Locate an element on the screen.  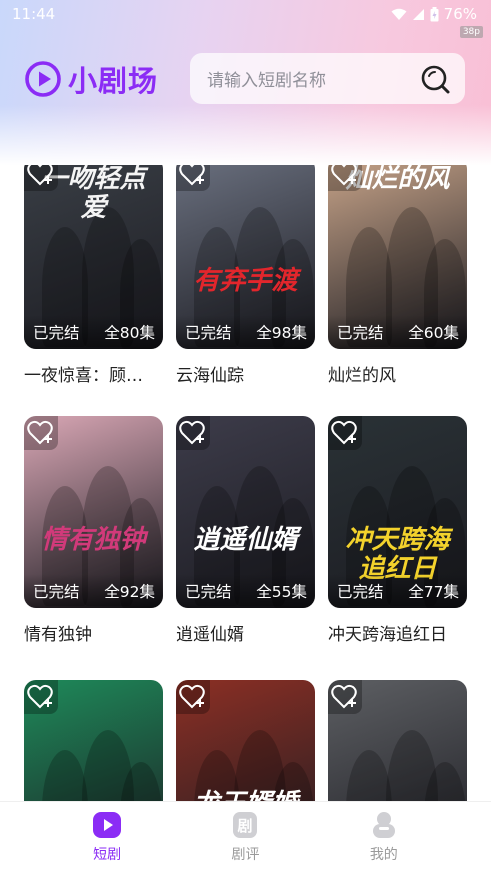
poster-info-bar: 已完结 全80集 is located at coordinates (93, 332).